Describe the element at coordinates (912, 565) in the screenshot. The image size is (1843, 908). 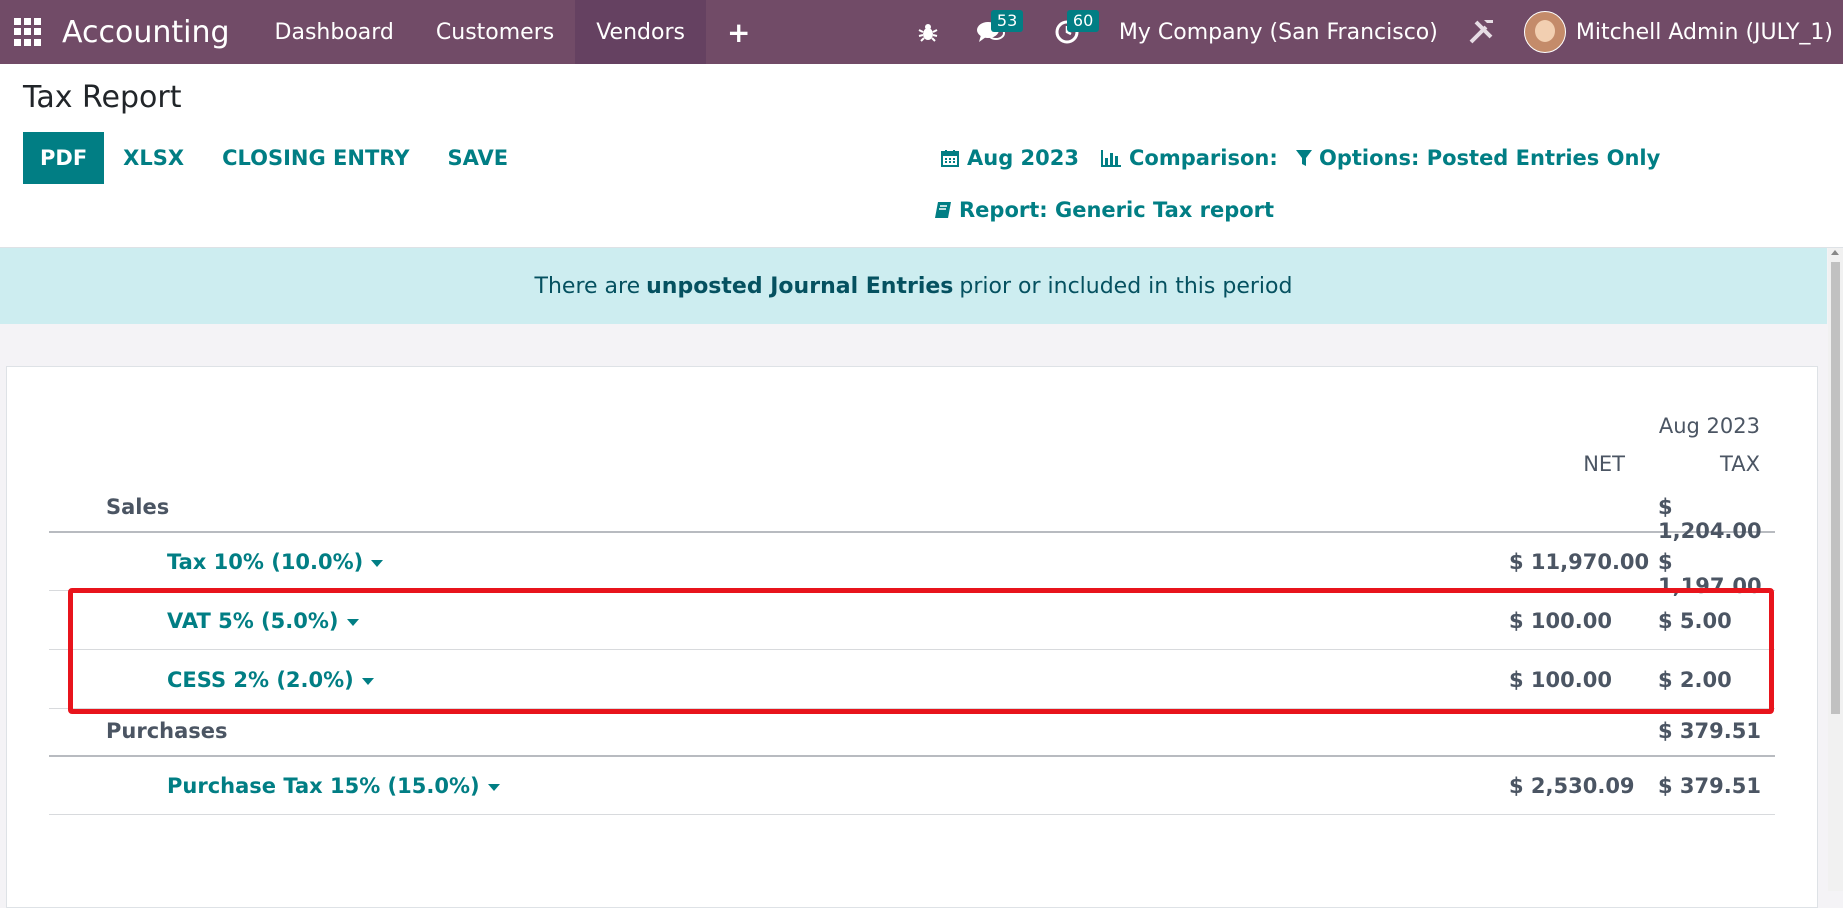
I see `report-line-tax-10: Tax 10% (10.0%) $ 11,970.00 $ 1,197.00` at that location.